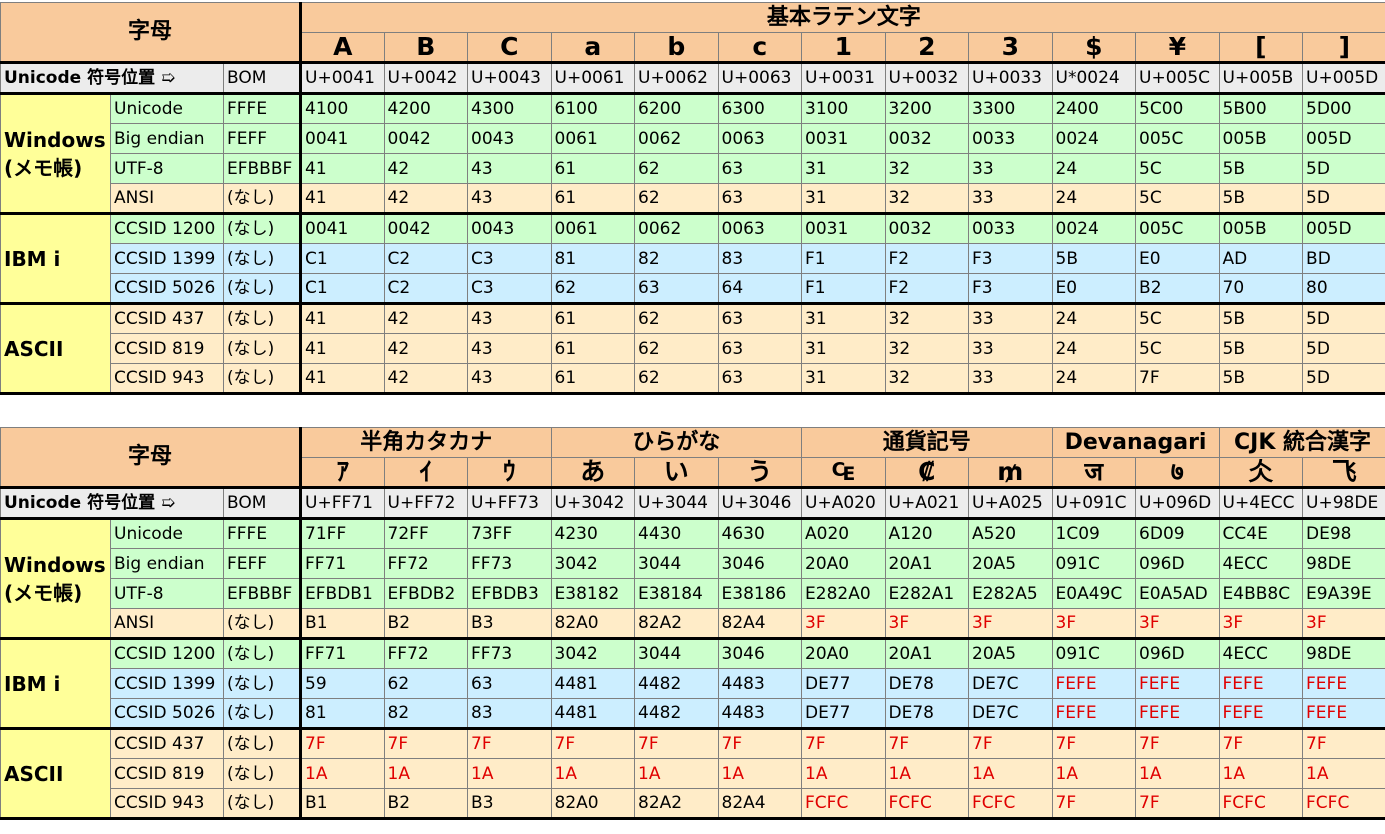  What do you see at coordinates (1010, 804) in the screenshot?
I see `encoded-value: FCFC` at bounding box center [1010, 804].